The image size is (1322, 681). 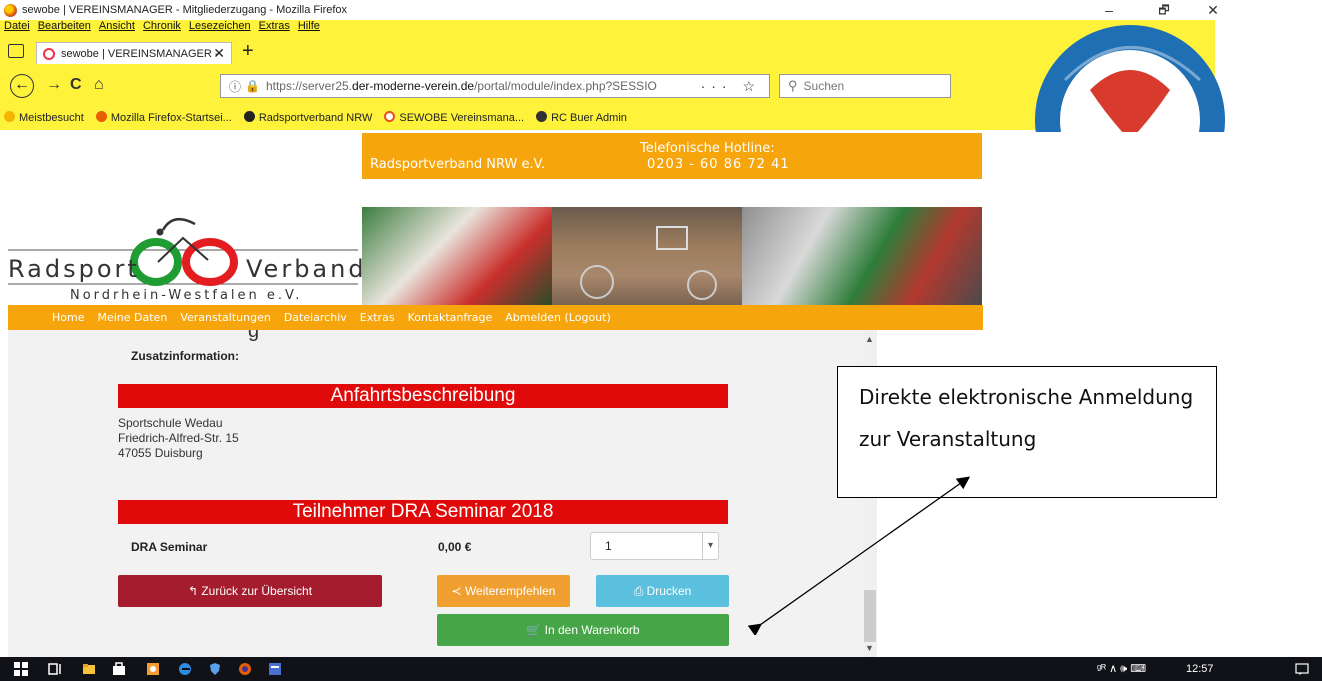 What do you see at coordinates (1026, 397) in the screenshot?
I see `annotation-line: Direkte elektronische Anmeldung` at bounding box center [1026, 397].